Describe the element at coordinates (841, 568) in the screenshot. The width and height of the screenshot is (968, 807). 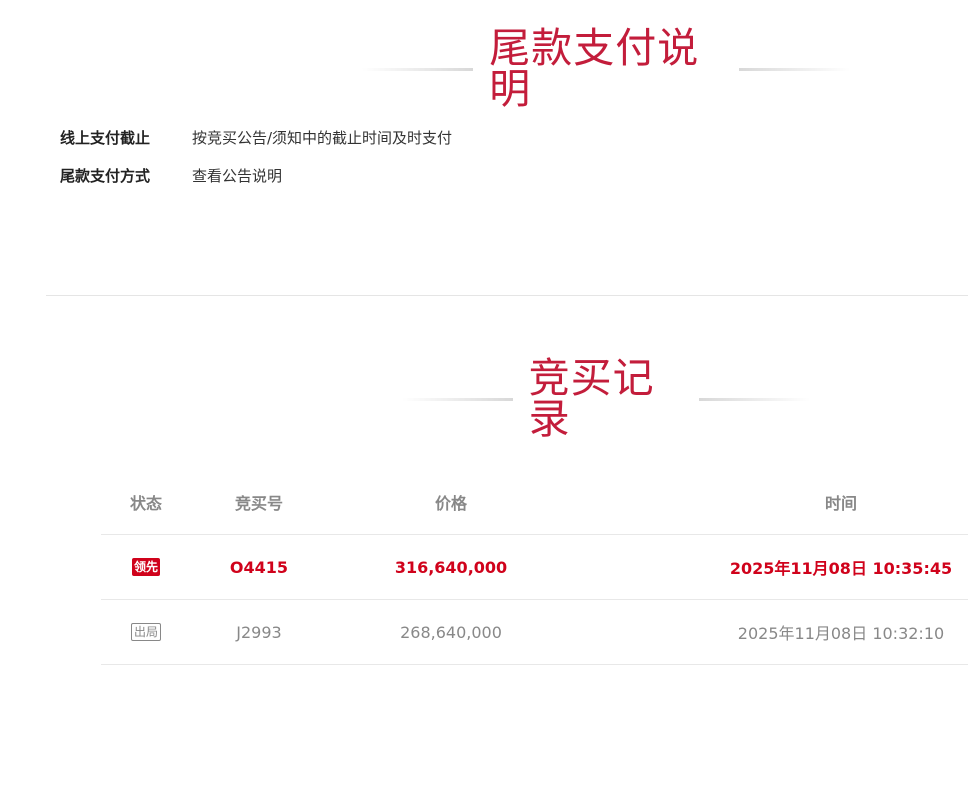
I see `time-cell: 2025年11月08日 10:35:45` at that location.